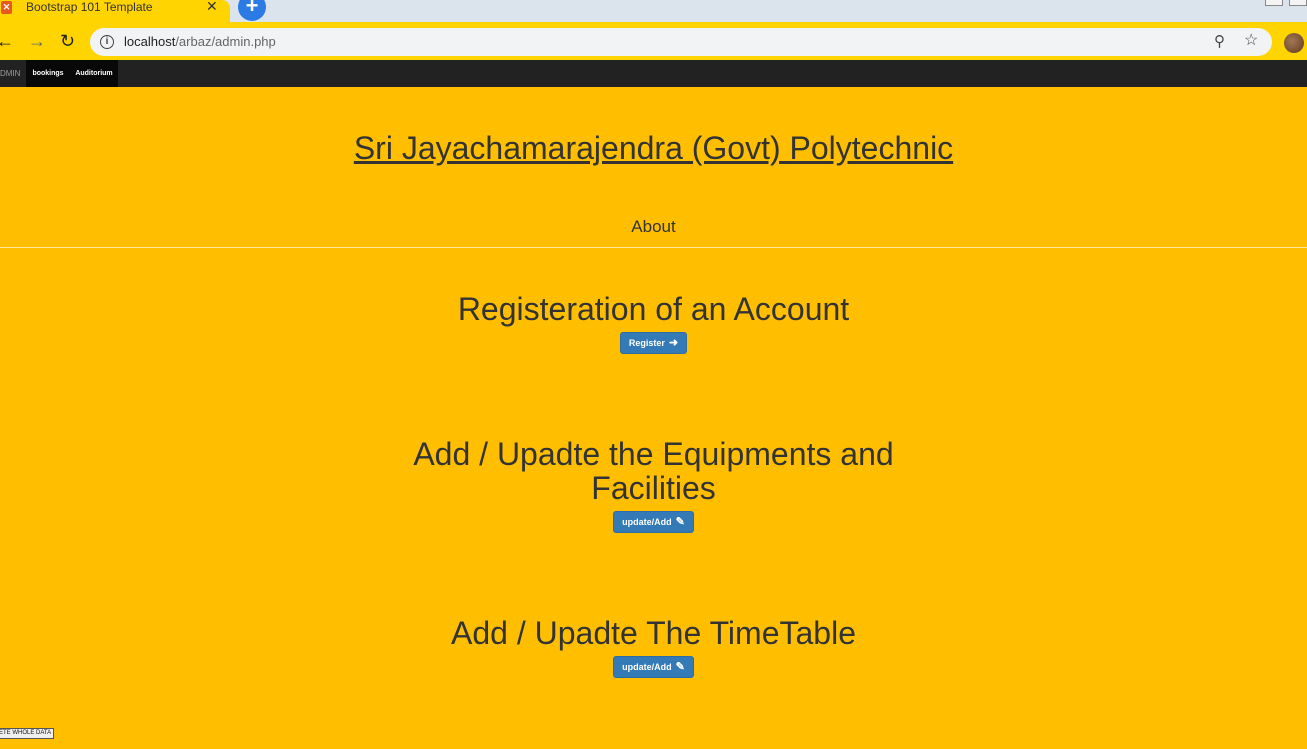 The height and width of the screenshot is (749, 1307). What do you see at coordinates (1294, 43) in the screenshot?
I see `profile-avatar` at bounding box center [1294, 43].